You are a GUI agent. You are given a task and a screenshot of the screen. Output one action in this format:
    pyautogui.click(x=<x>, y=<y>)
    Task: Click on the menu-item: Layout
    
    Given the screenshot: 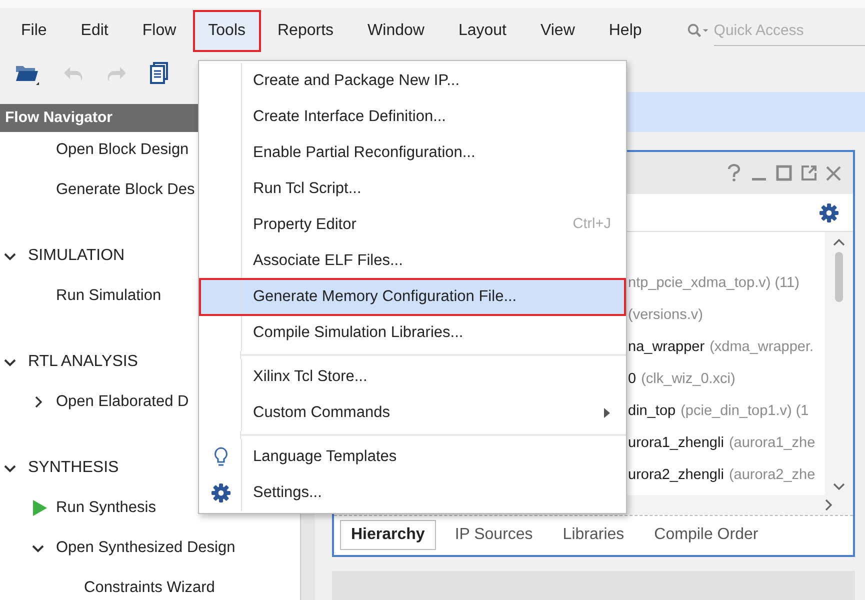 What is the action you would take?
    pyautogui.click(x=482, y=31)
    